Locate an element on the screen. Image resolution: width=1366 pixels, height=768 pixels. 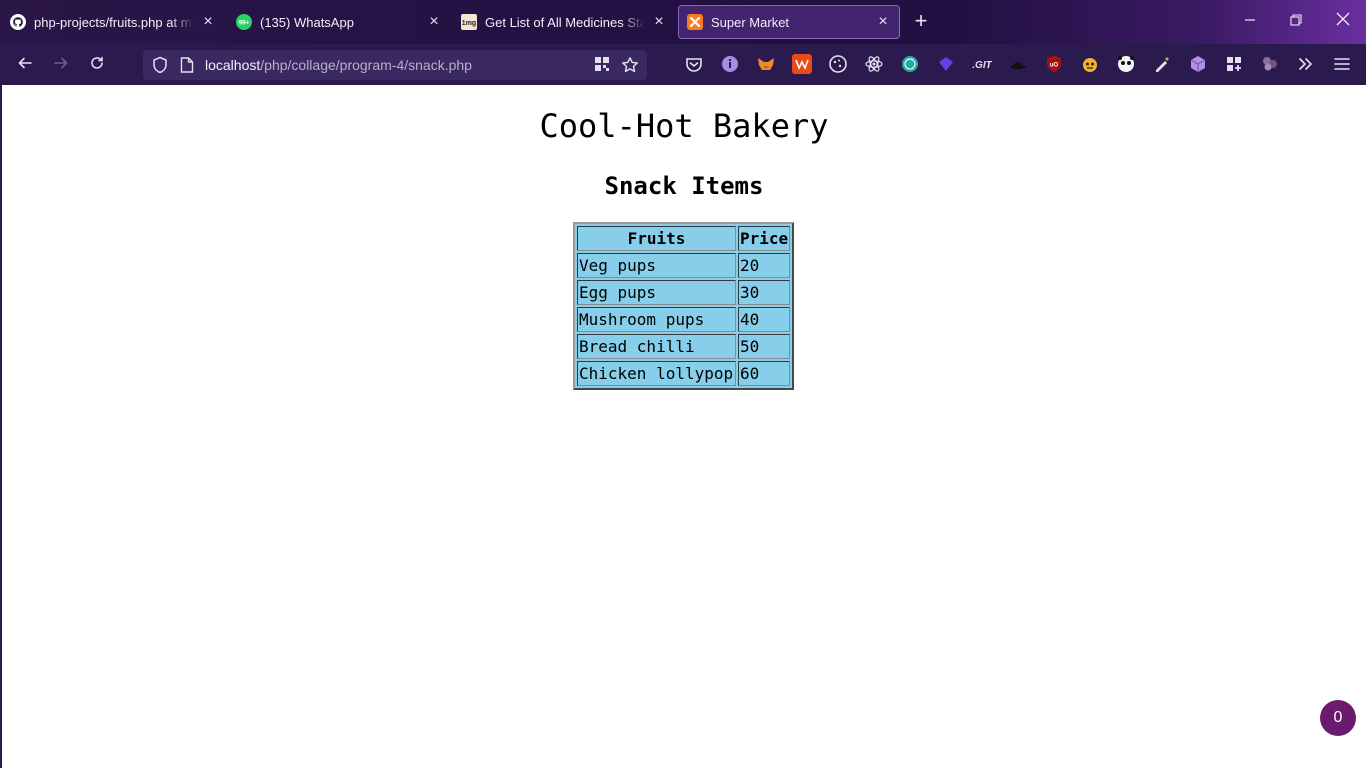
table-row: Chicken lollypop 60 is located at coordinates (684, 373).